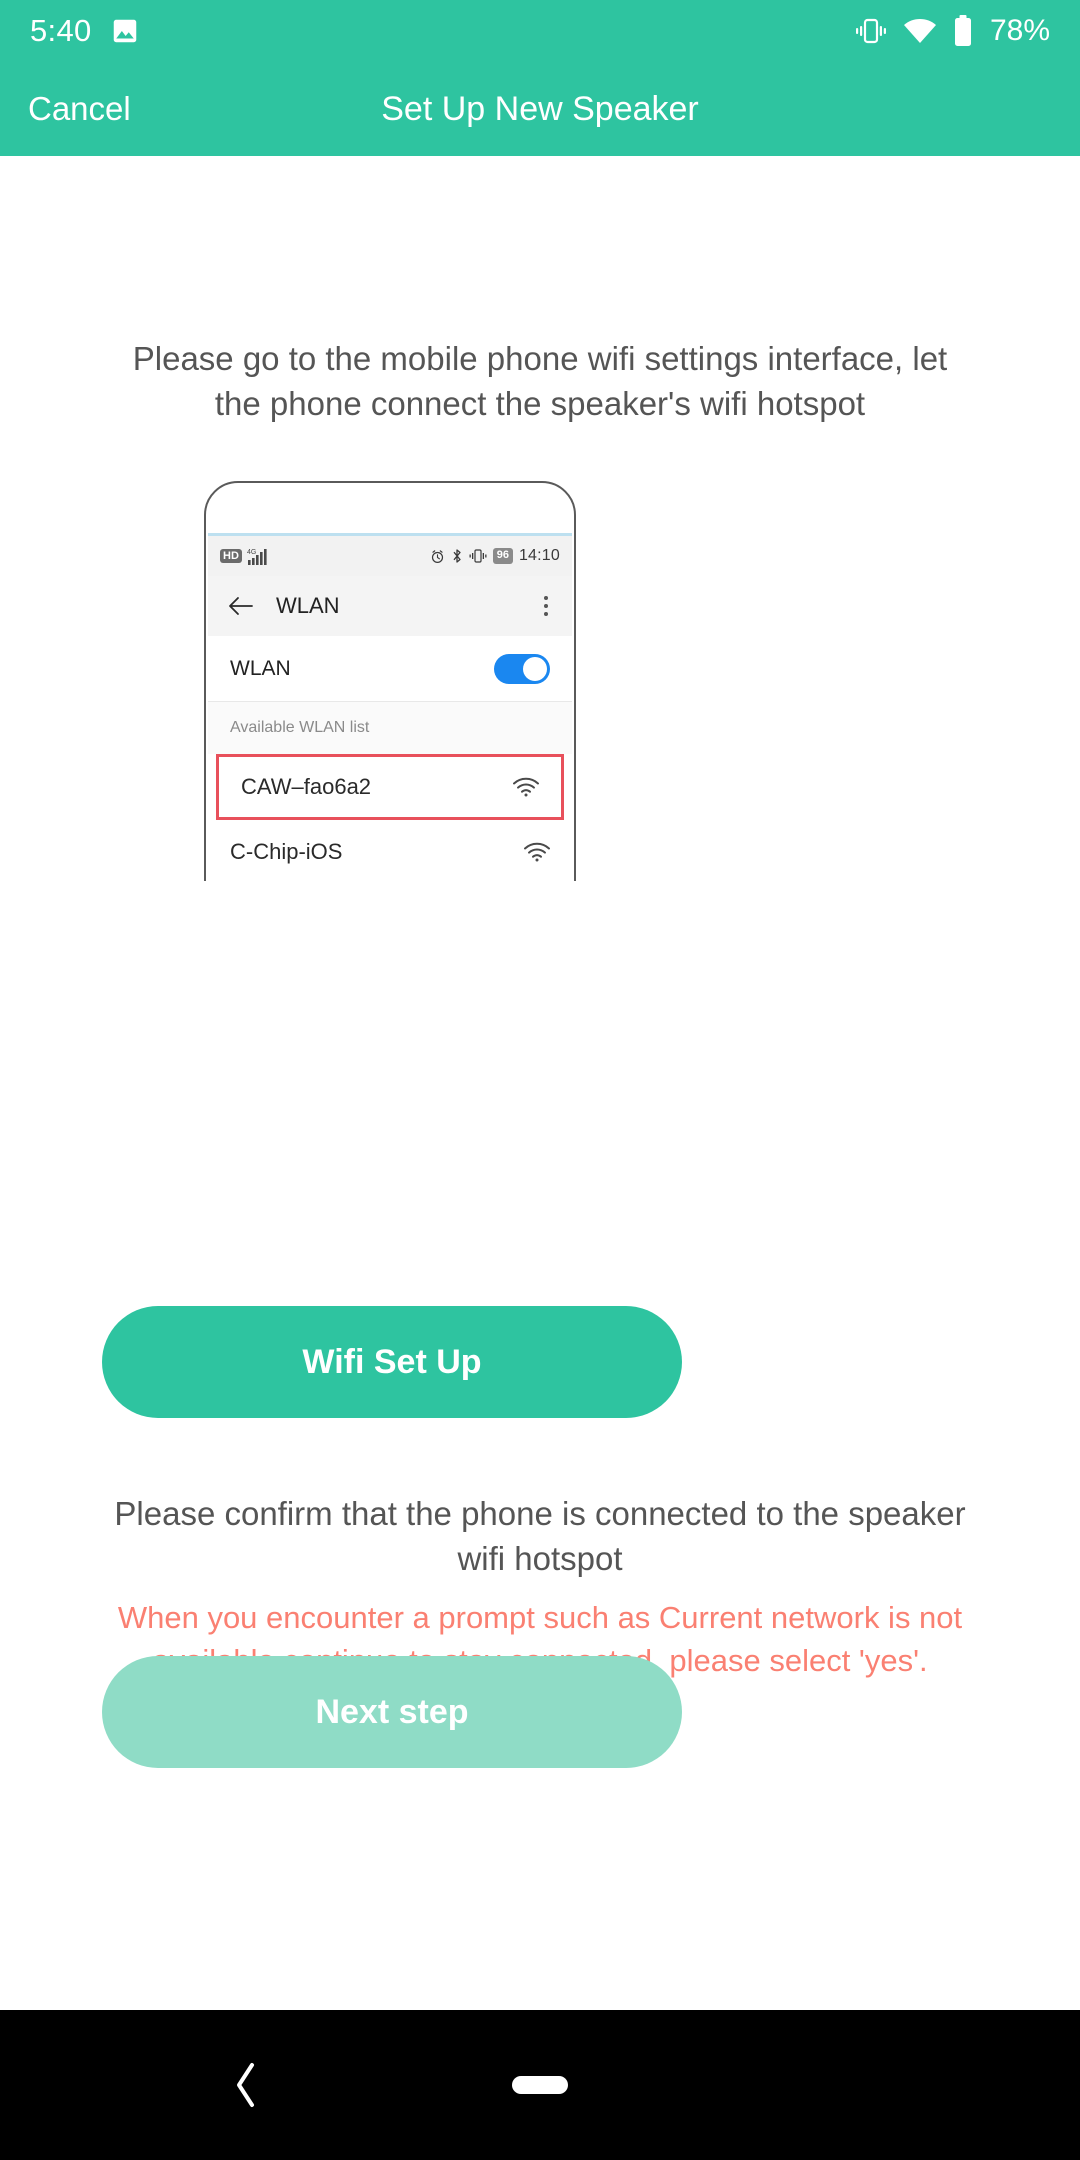 The width and height of the screenshot is (1080, 2160). I want to click on mock-clock: 14:10, so click(539, 555).